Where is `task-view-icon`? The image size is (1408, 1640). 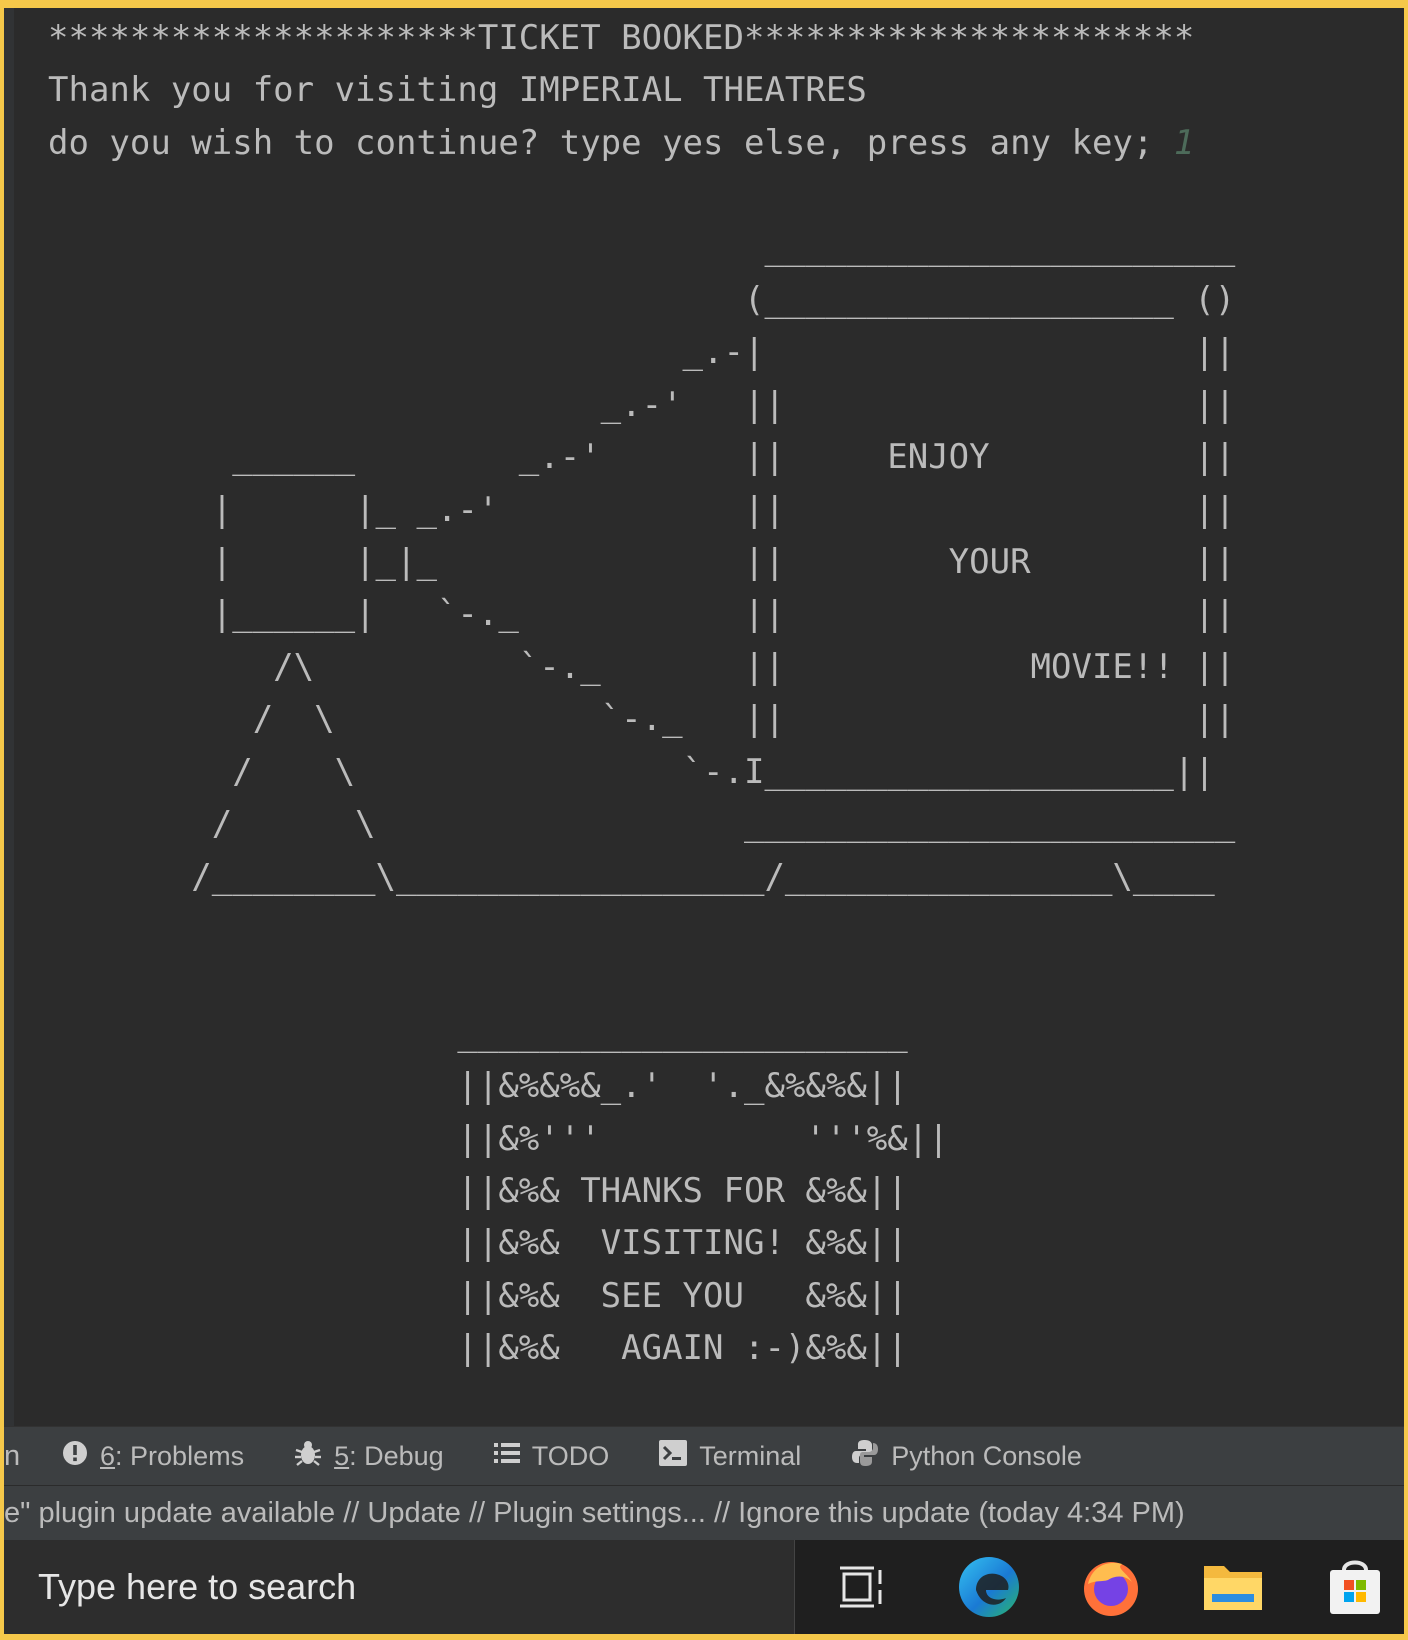
task-view-icon is located at coordinates (863, 1587).